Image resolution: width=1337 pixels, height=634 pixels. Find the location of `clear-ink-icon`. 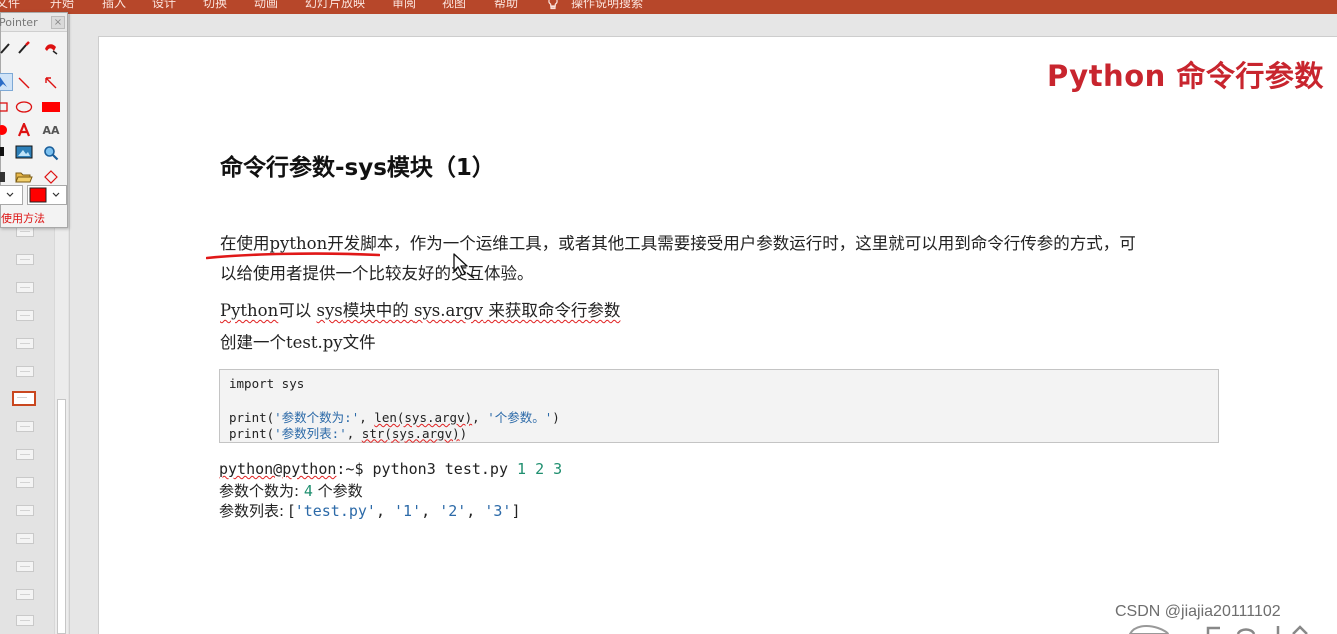

clear-ink-icon is located at coordinates (51, 177).